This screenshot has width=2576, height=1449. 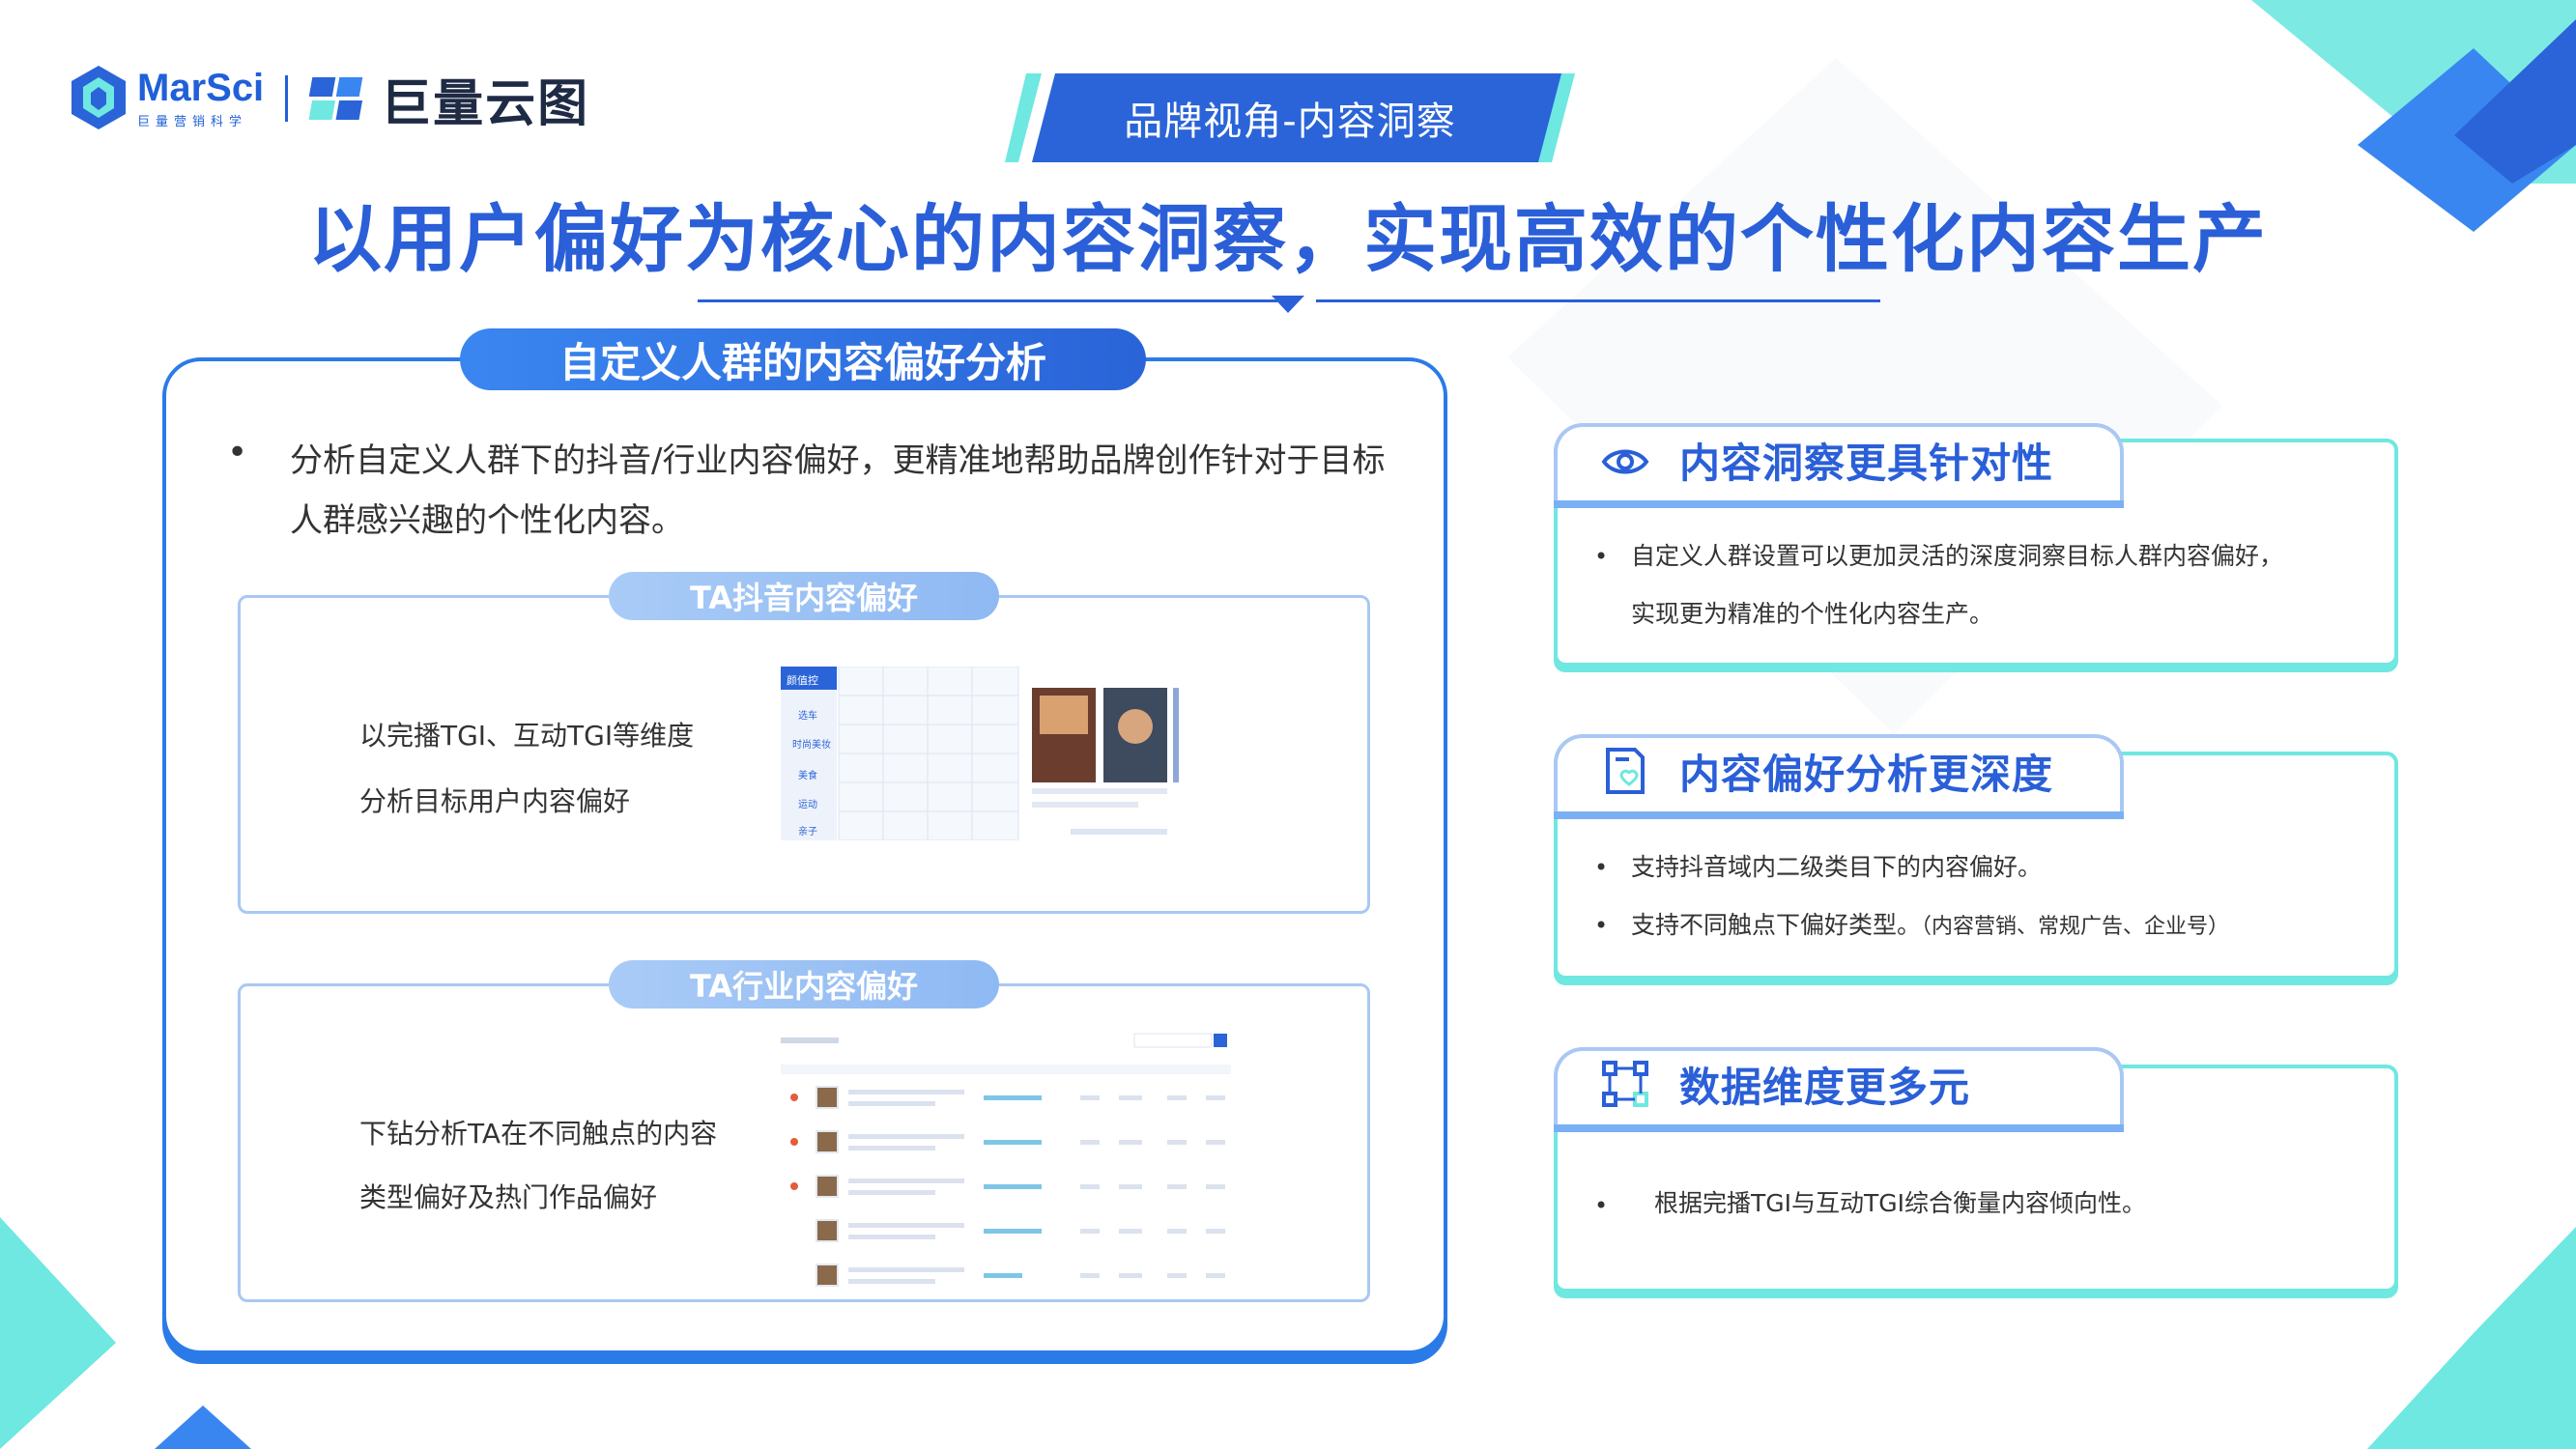 I want to click on header-logos: MarSci 巨量营销科学 巨量云图, so click(x=330, y=98).